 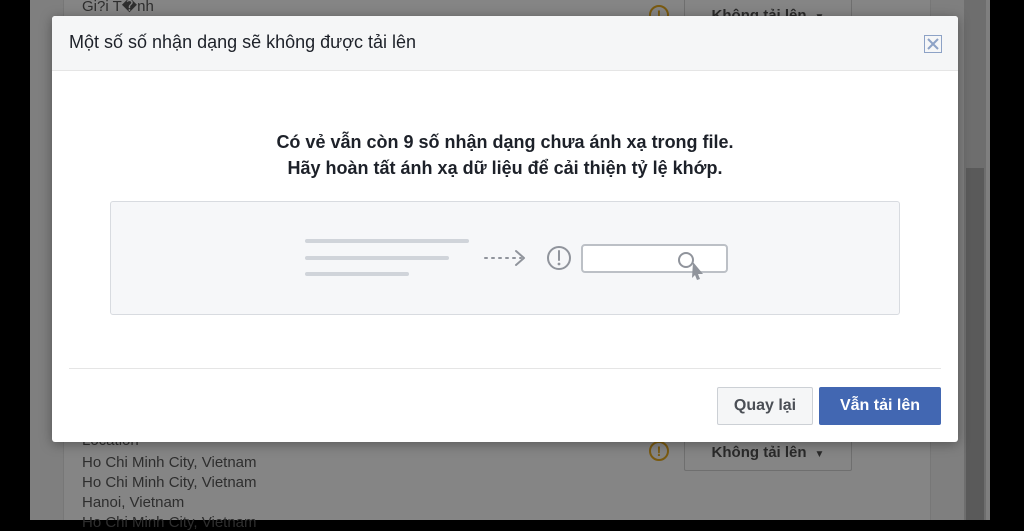 What do you see at coordinates (819, 454) in the screenshot?
I see `caret-down-icon: ▼` at bounding box center [819, 454].